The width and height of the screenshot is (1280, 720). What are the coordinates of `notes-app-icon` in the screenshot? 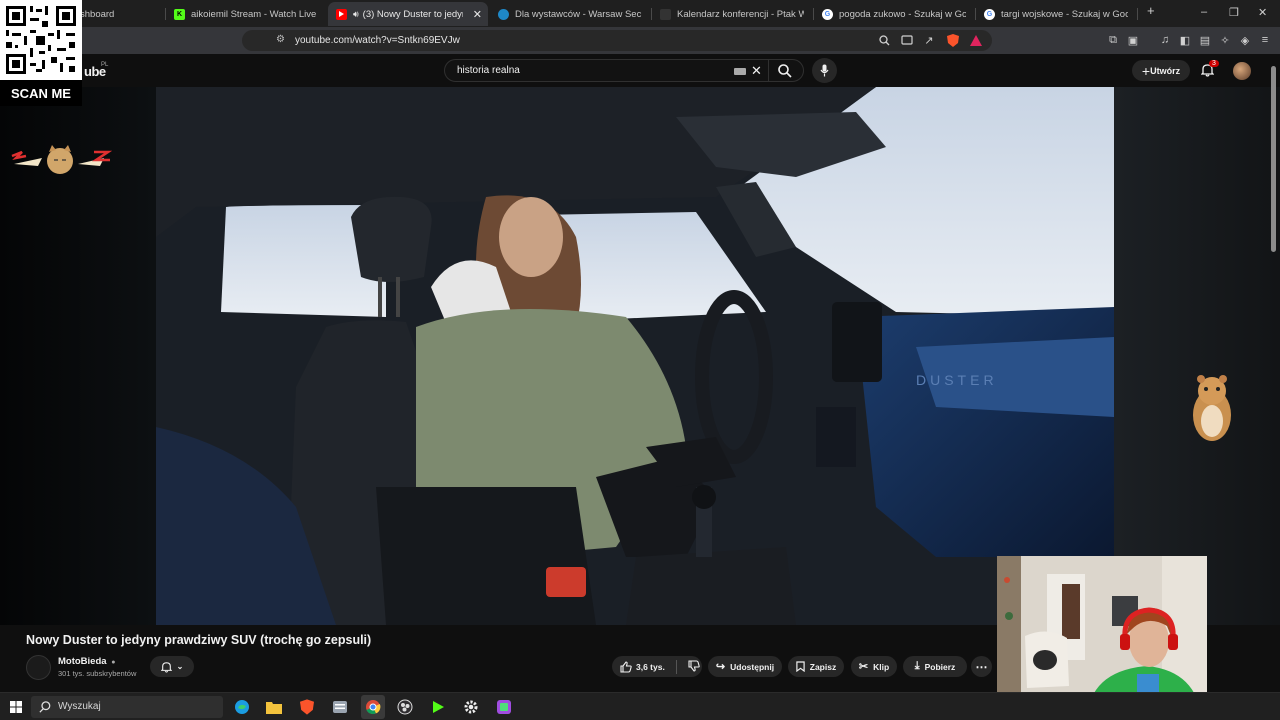 It's located at (340, 707).